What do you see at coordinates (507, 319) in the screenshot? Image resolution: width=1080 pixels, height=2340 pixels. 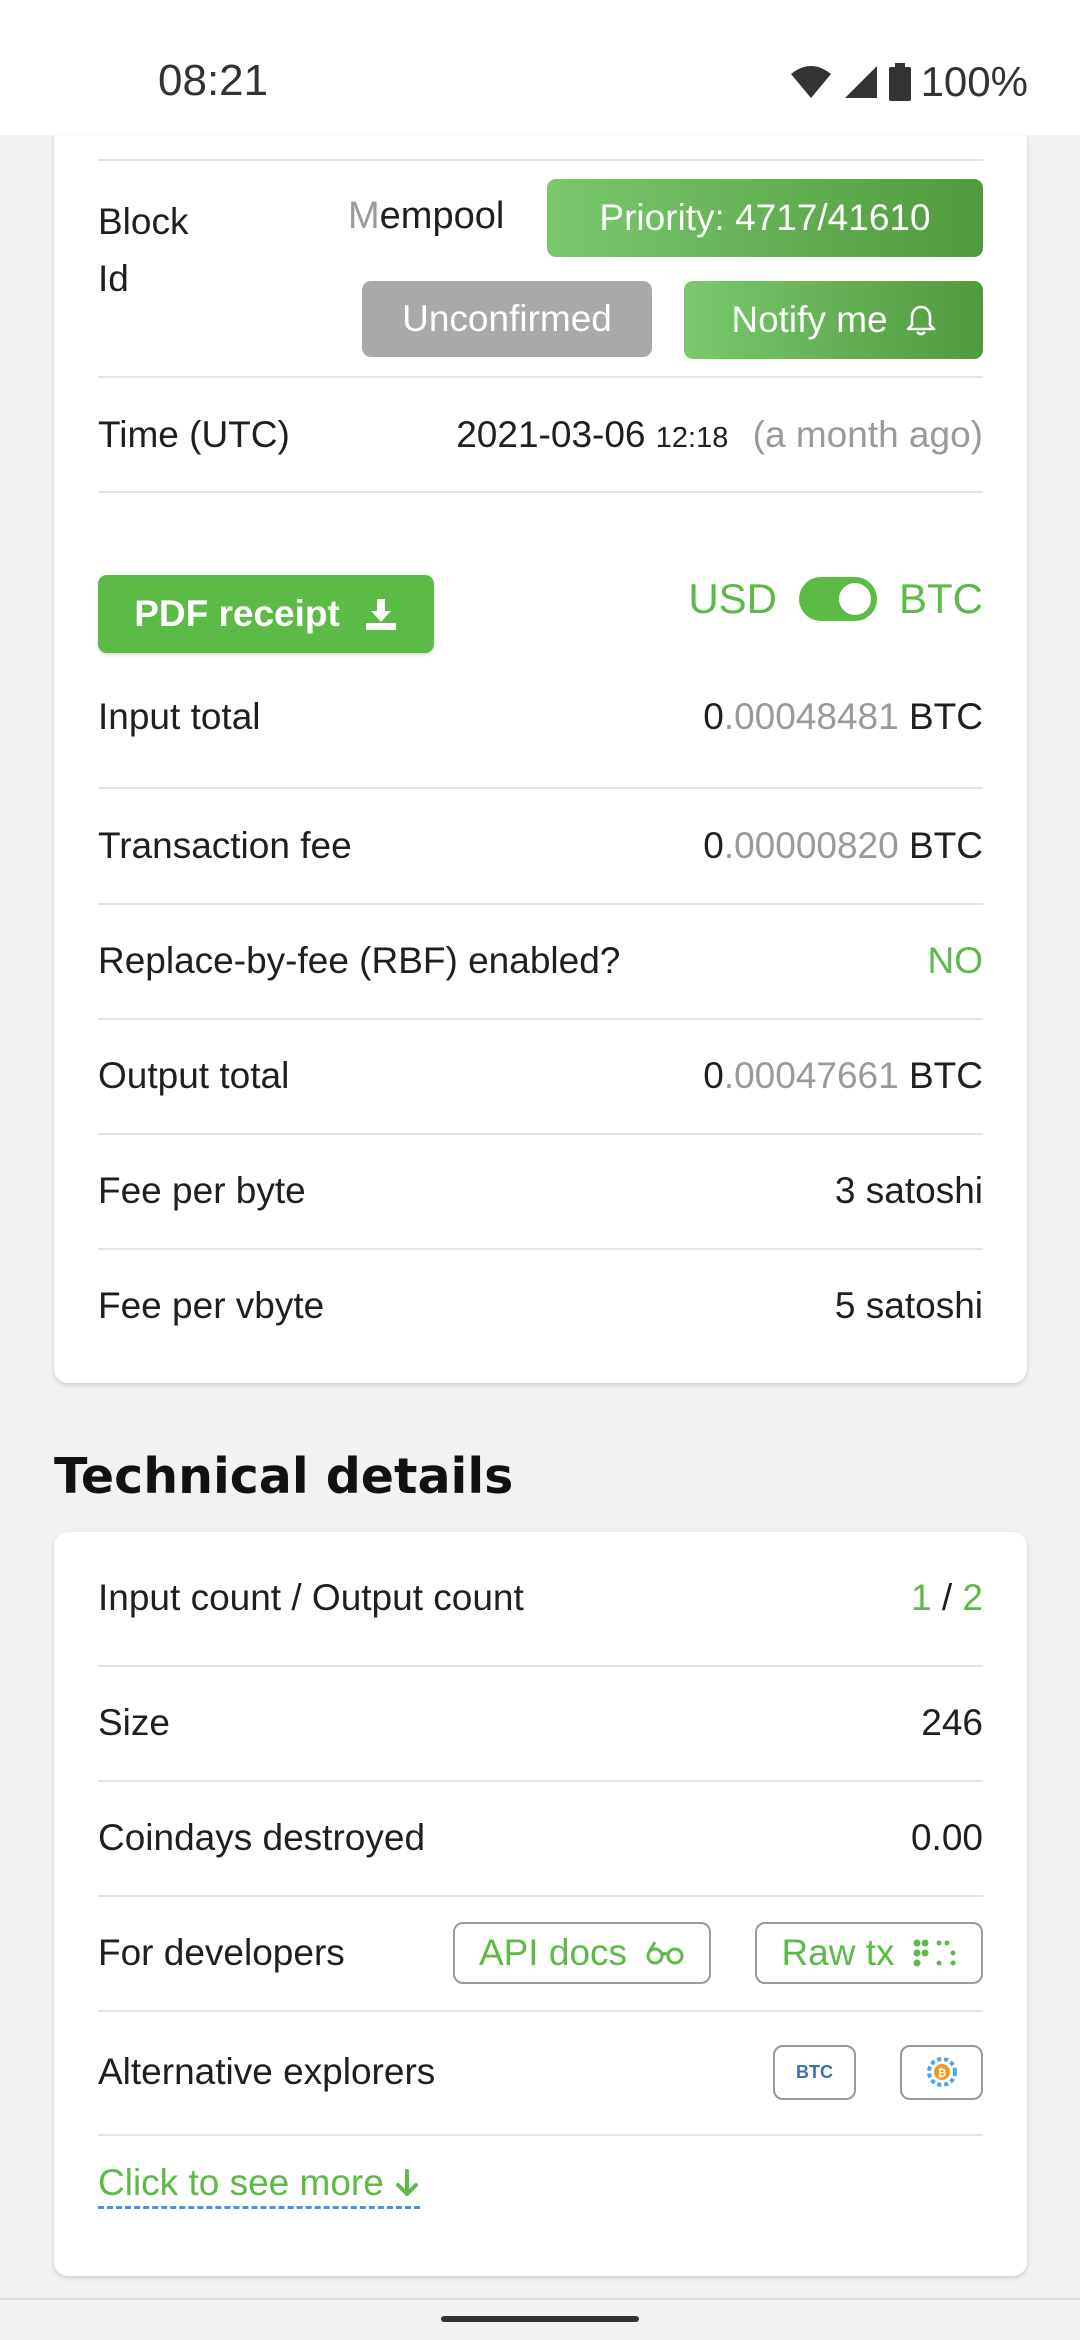 I see `unconfirmed-badge: Unconfirmed` at bounding box center [507, 319].